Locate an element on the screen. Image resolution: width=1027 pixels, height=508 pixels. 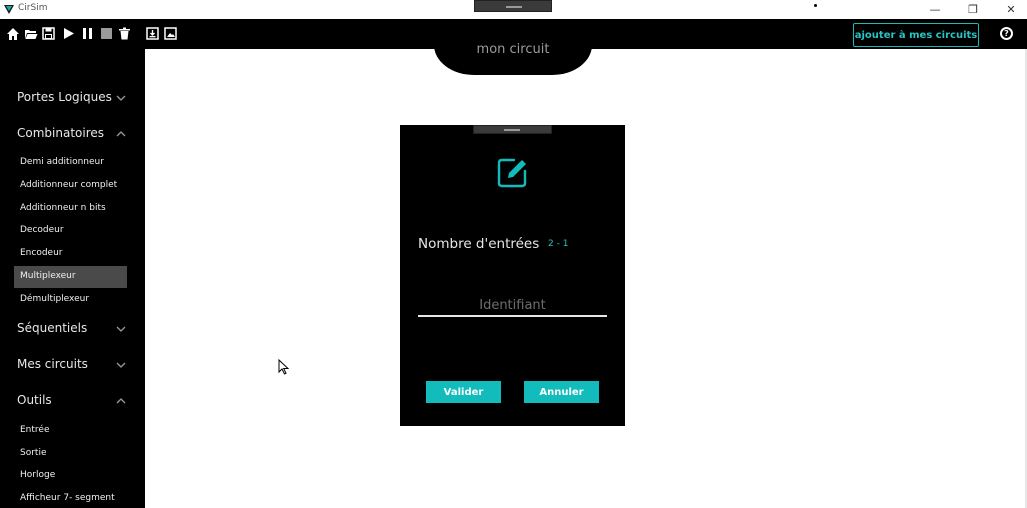
category-label: Portes Logiques is located at coordinates (64, 97).